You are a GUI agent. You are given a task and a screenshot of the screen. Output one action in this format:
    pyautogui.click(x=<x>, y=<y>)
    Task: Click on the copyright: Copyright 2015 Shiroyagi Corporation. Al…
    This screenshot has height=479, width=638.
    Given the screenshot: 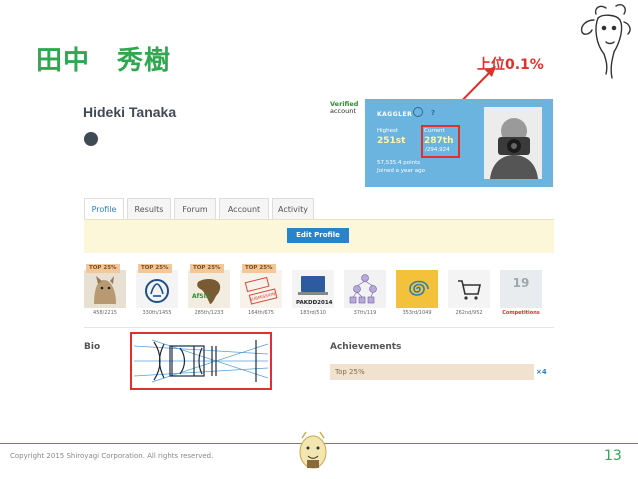 What is the action you would take?
    pyautogui.click(x=112, y=456)
    